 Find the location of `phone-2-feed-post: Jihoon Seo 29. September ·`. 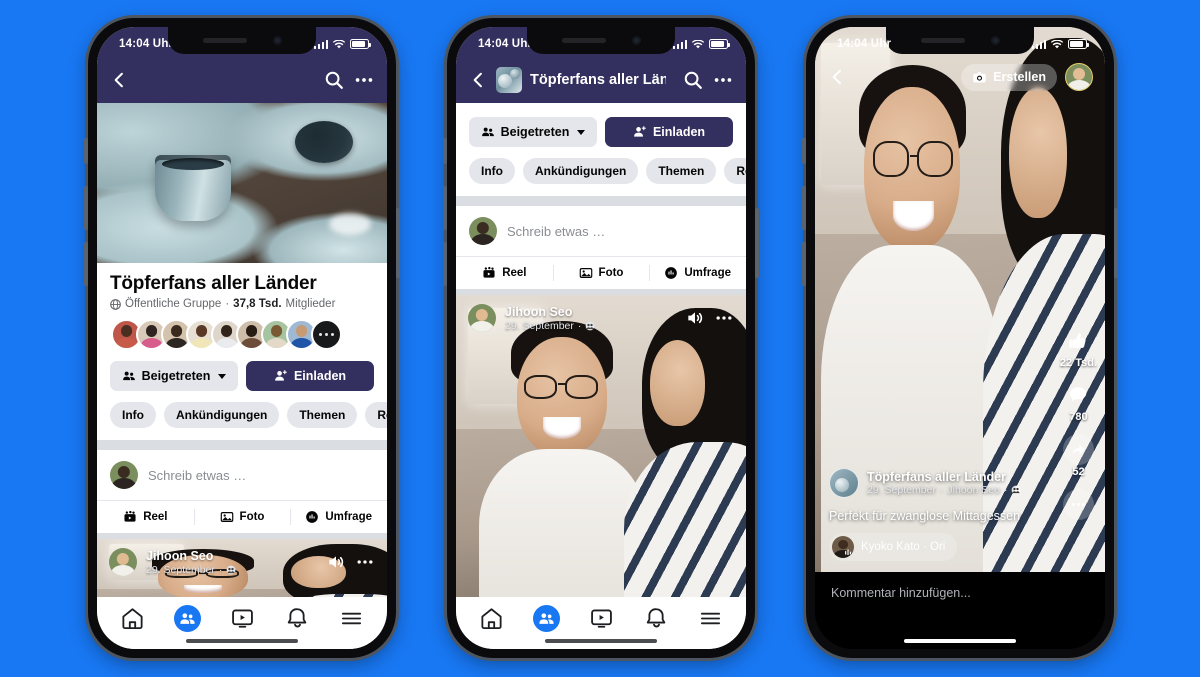

phone-2-feed-post: Jihoon Seo 29. September · is located at coordinates (601, 455).